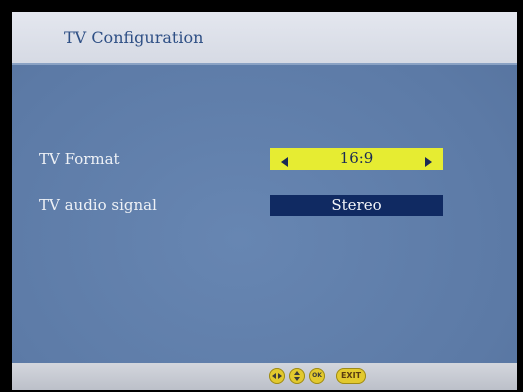 This screenshot has width=523, height=392. What do you see at coordinates (79, 159) in the screenshot?
I see `tv-format-label: TV Format` at bounding box center [79, 159].